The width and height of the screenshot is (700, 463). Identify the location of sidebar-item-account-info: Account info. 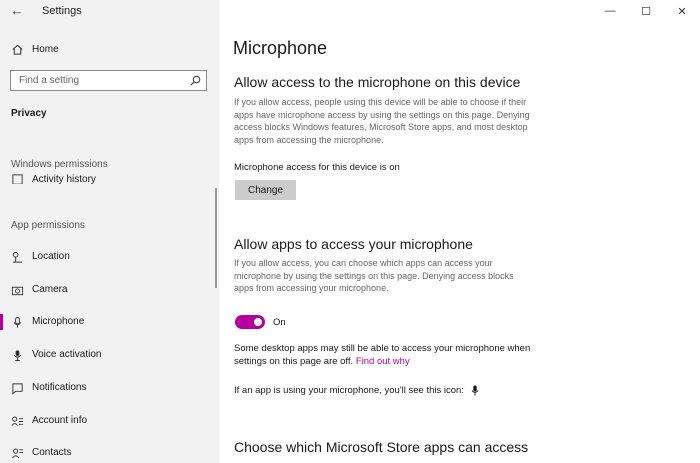
(106, 421).